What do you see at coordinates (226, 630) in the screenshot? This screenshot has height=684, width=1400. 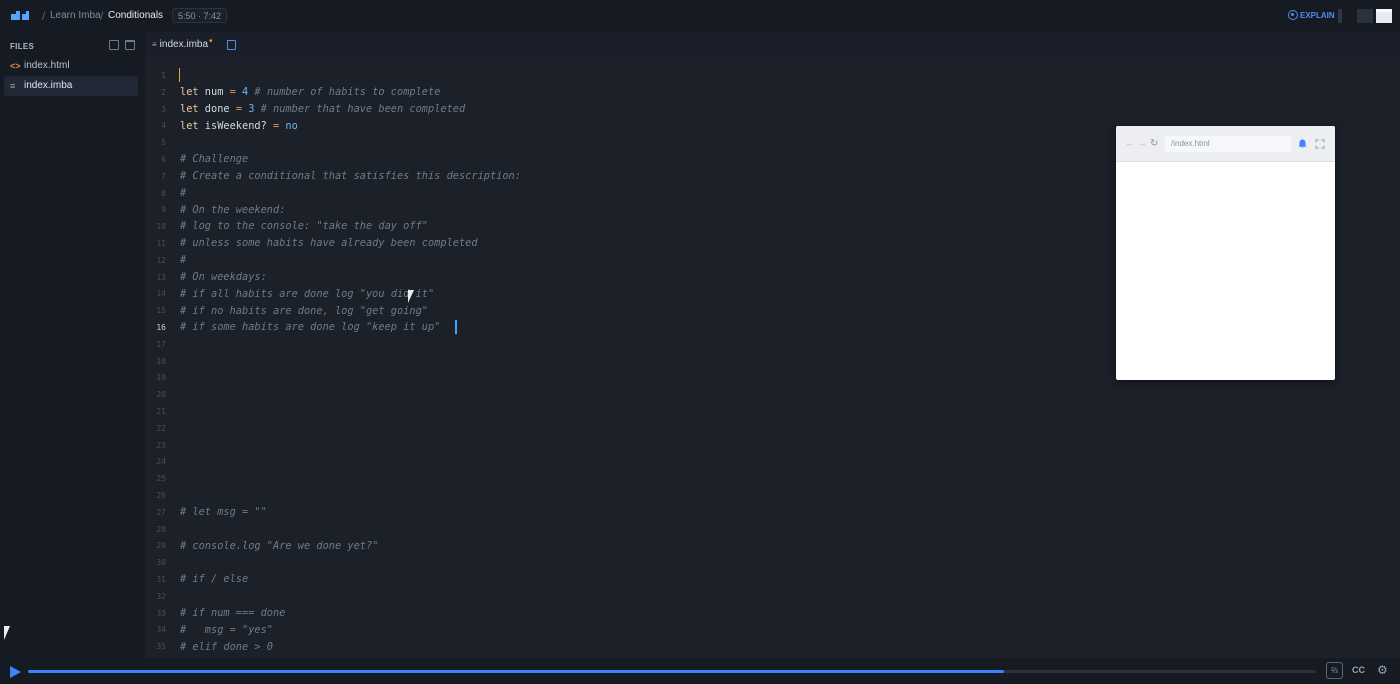 I see `code-line-34: # msg = "yes"` at bounding box center [226, 630].